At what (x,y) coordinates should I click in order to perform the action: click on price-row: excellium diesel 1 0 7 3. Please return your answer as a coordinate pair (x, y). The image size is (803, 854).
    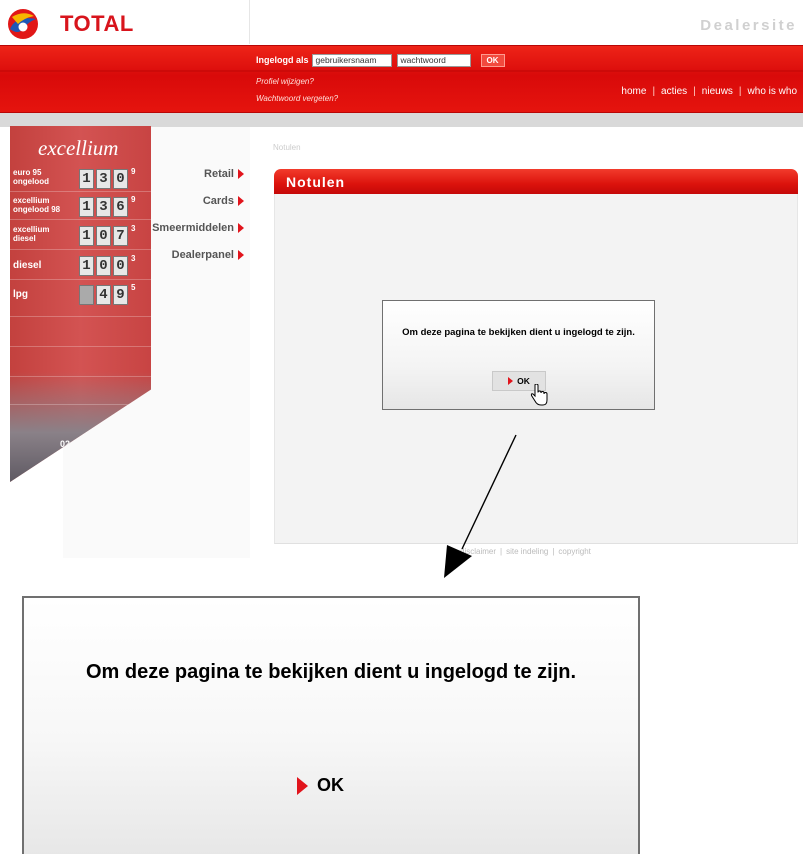
    Looking at the image, I should click on (80, 235).